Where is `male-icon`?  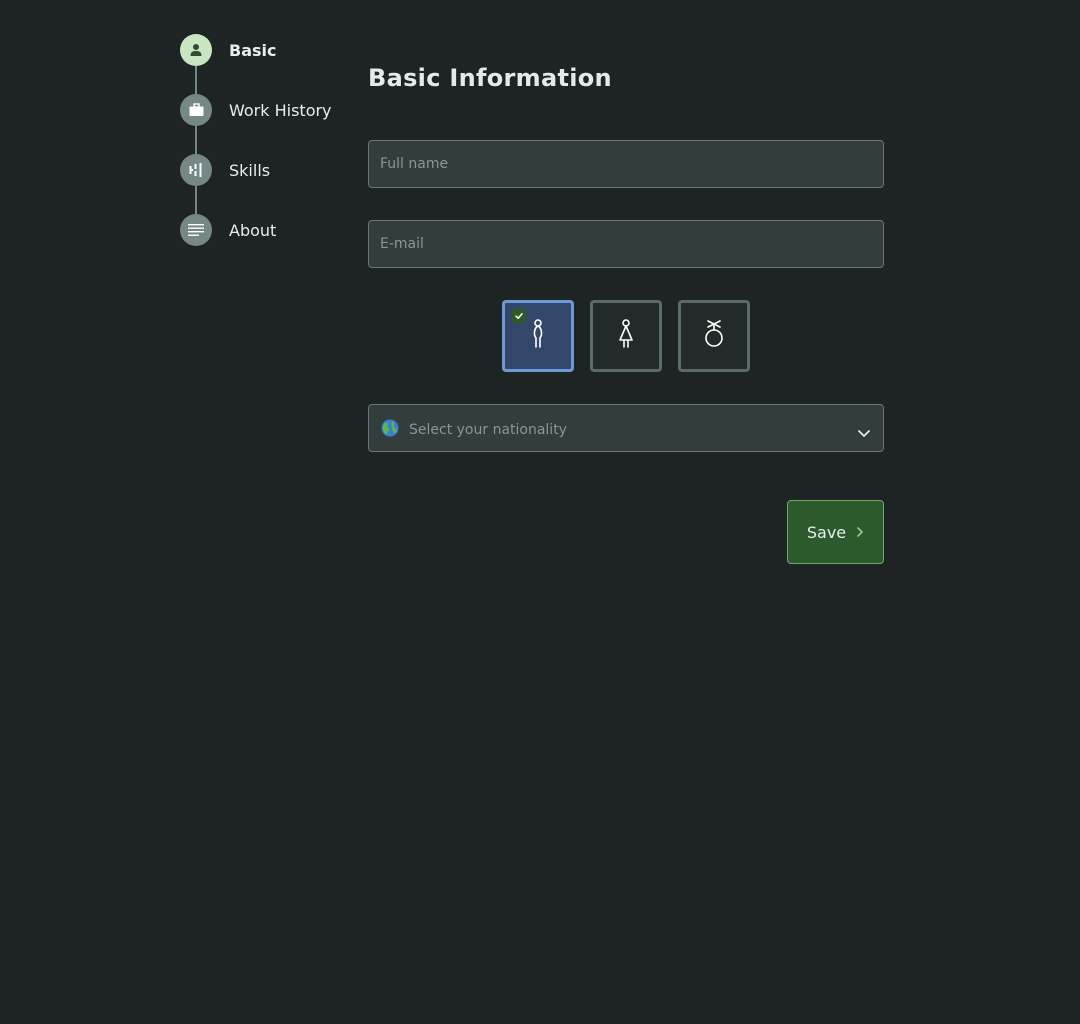 male-icon is located at coordinates (538, 336).